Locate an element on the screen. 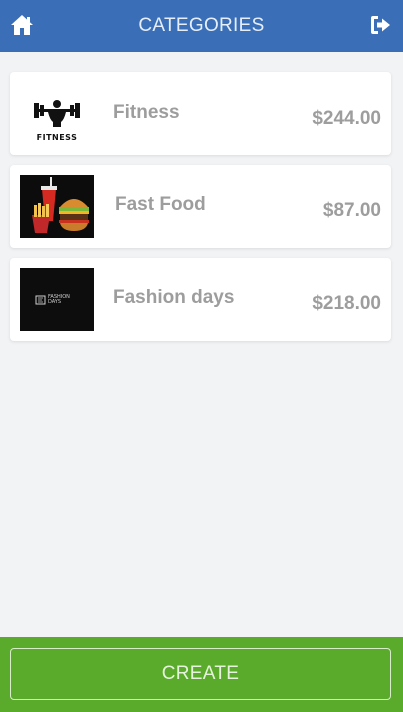 The width and height of the screenshot is (403, 712). fitness-logo-text: FITNESS is located at coordinates (57, 137).